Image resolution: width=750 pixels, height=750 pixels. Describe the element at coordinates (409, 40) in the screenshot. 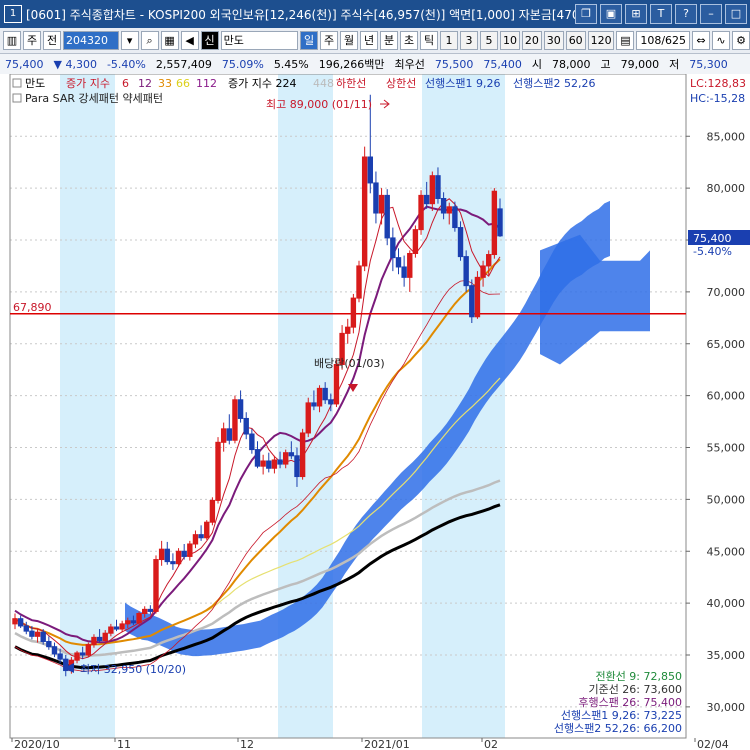

I see `period-second-button: 초` at that location.